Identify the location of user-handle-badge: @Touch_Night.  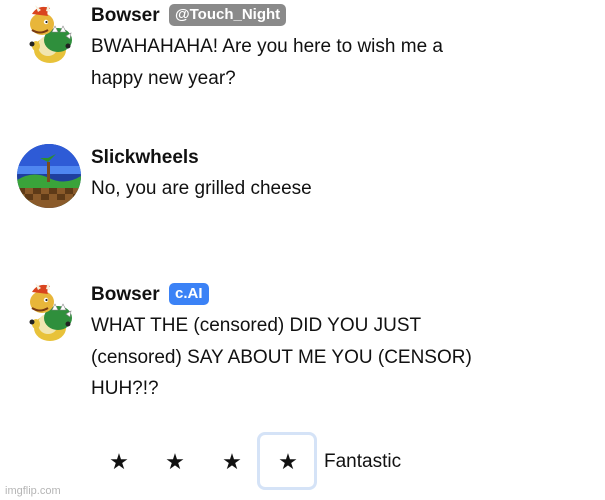
(228, 15).